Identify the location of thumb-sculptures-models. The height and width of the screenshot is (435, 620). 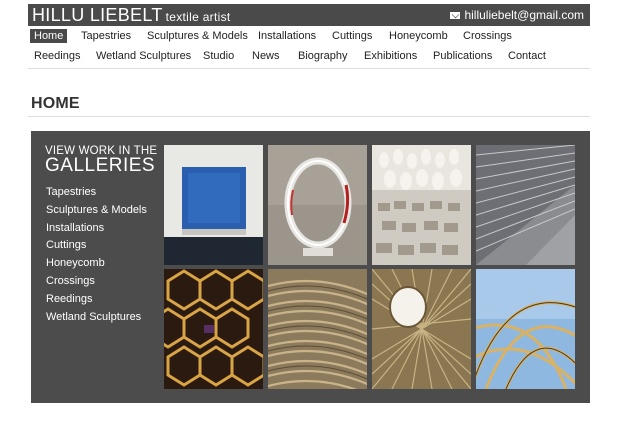
(317, 205).